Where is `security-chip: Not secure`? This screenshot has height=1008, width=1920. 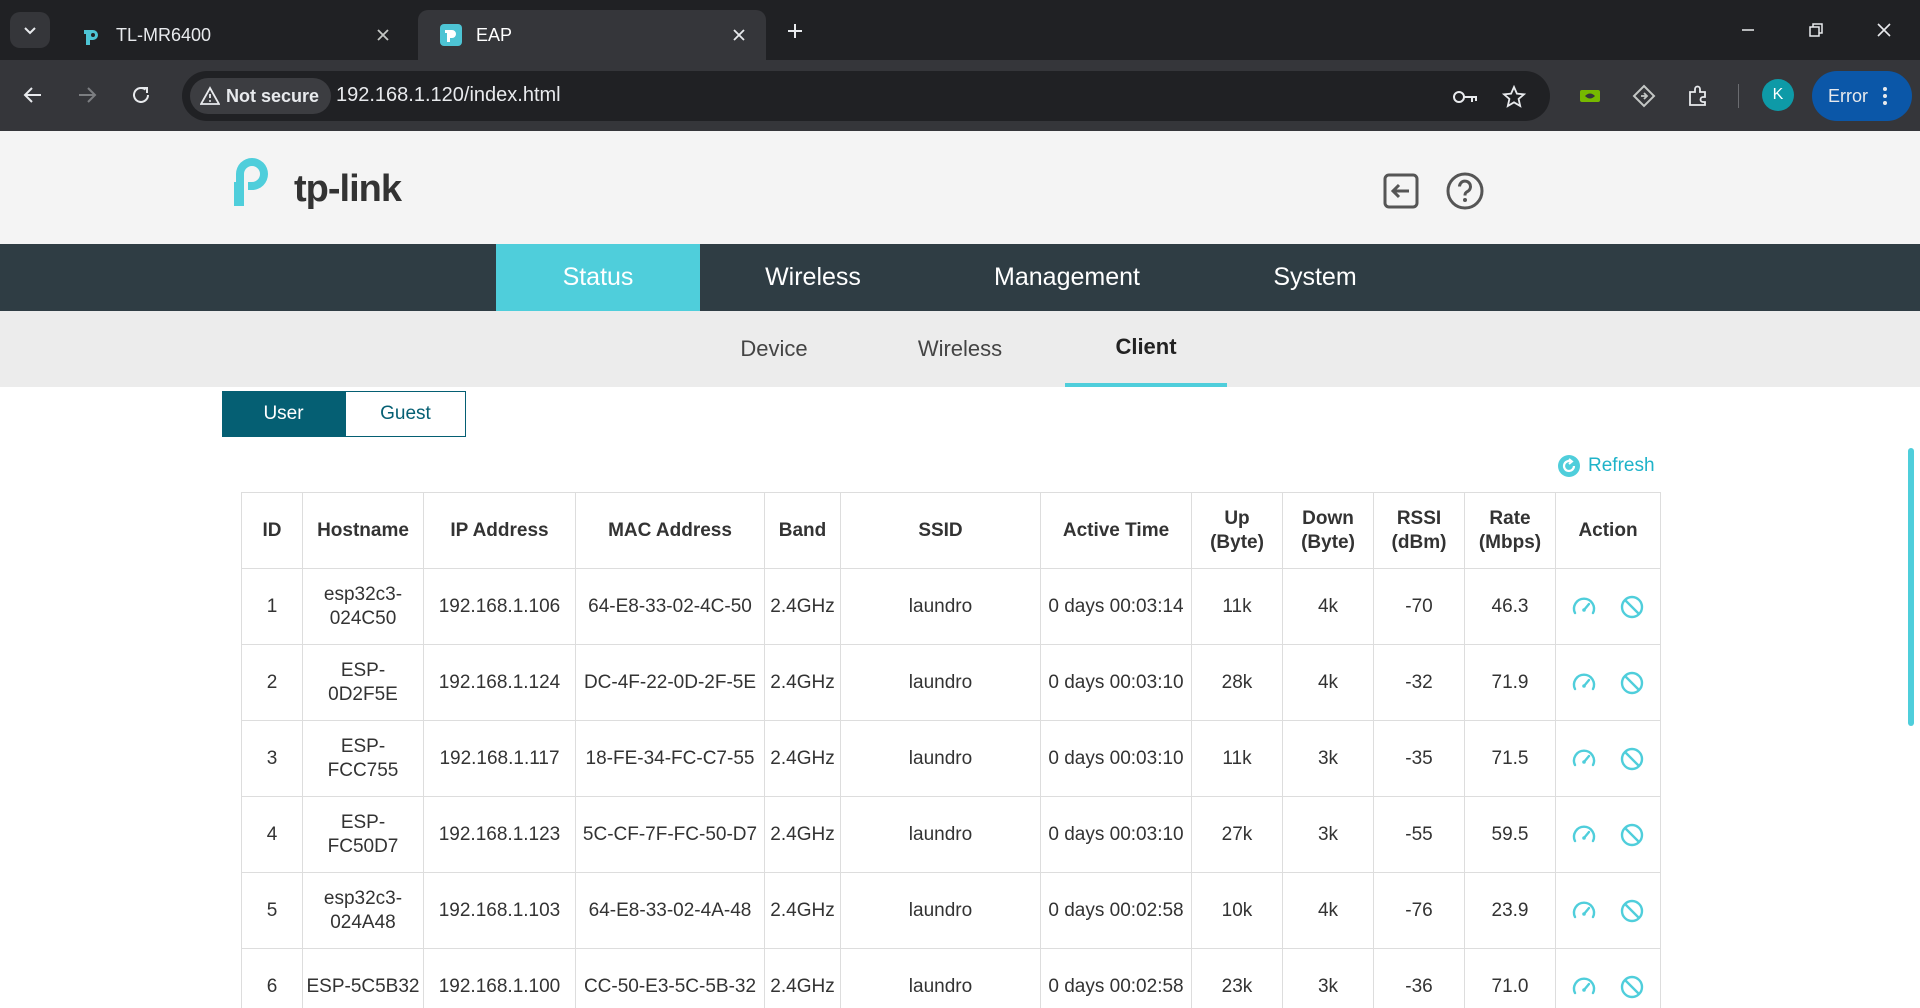 security-chip: Not secure is located at coordinates (261, 96).